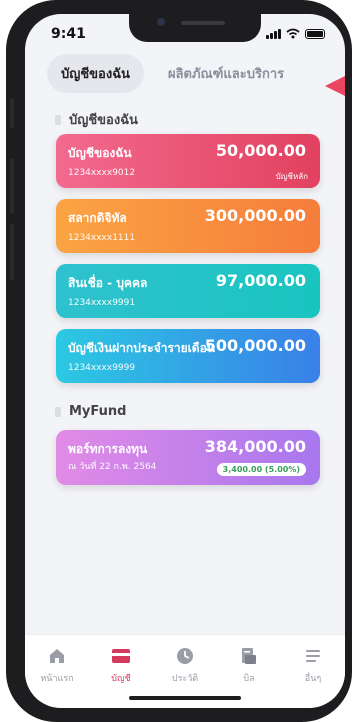 Image resolution: width=352 pixels, height=722 pixels. I want to click on nav-label: บิล, so click(249, 679).